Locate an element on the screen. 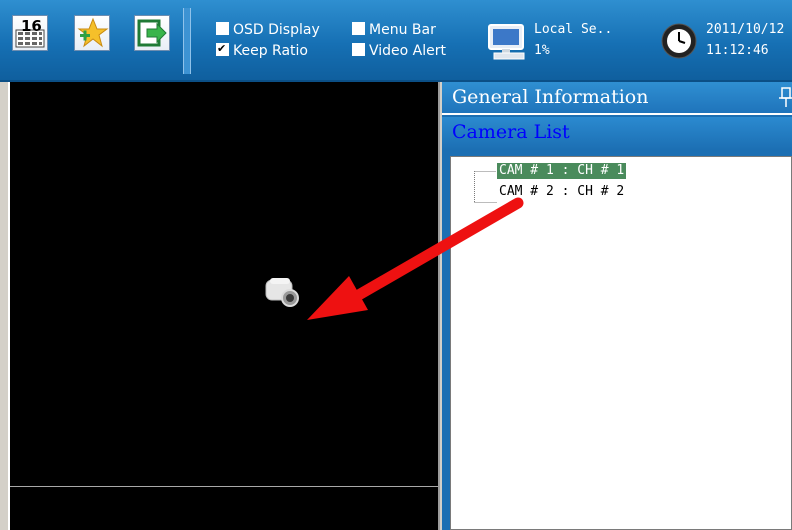  favorite-add-button is located at coordinates (92, 33).